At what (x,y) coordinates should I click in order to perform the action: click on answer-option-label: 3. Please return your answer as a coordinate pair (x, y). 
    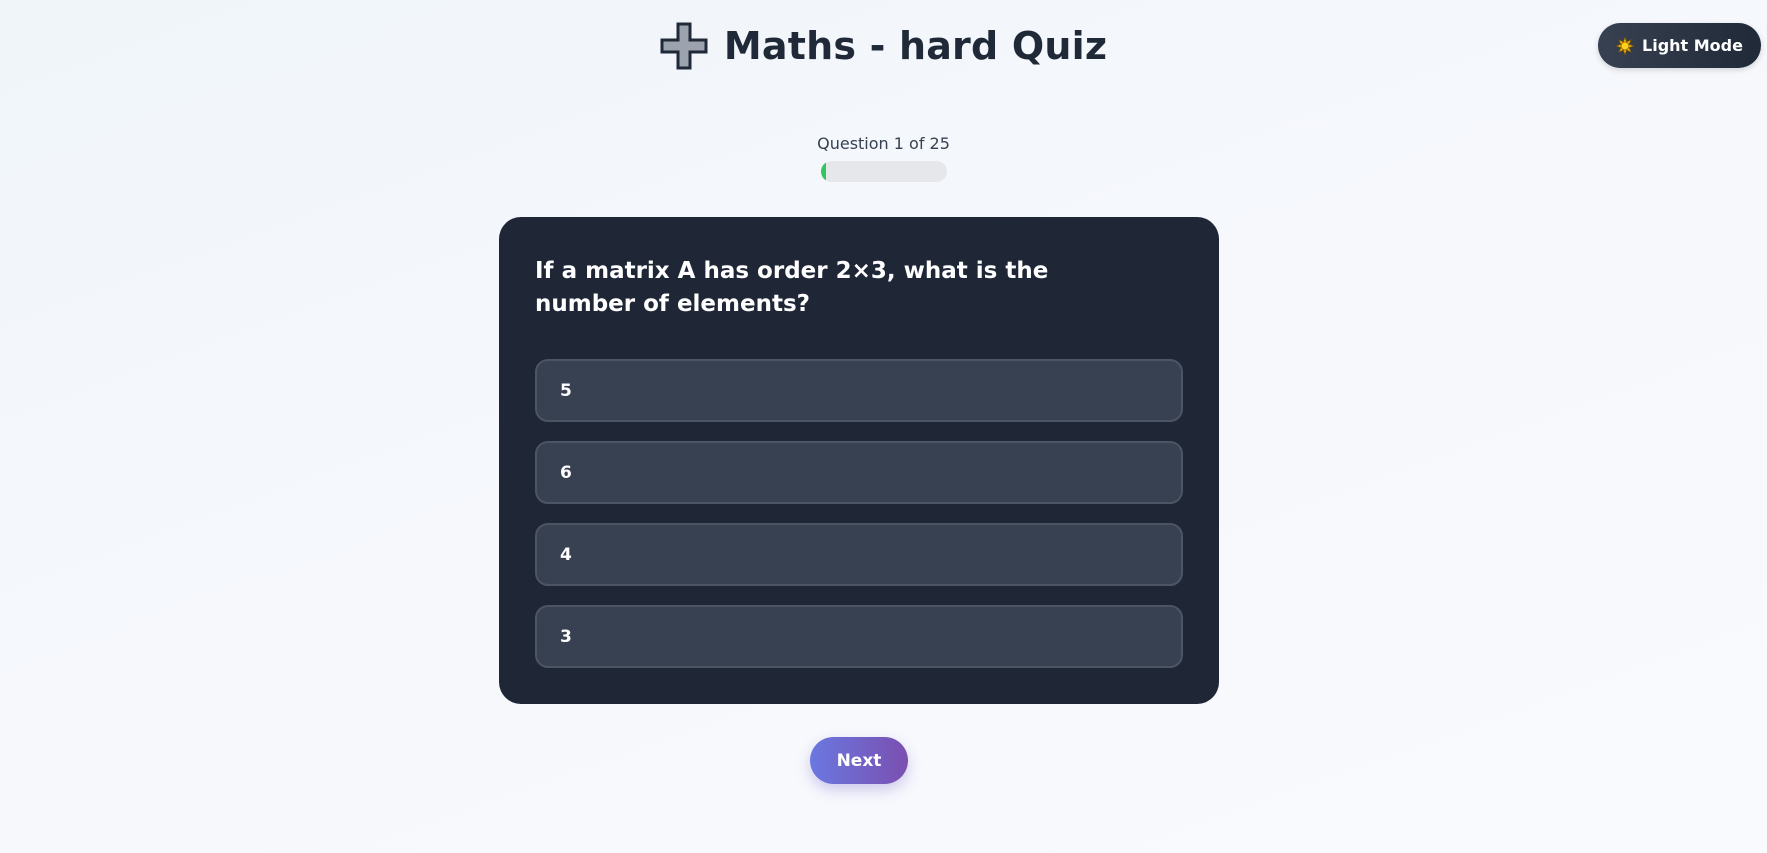
    Looking at the image, I should click on (566, 636).